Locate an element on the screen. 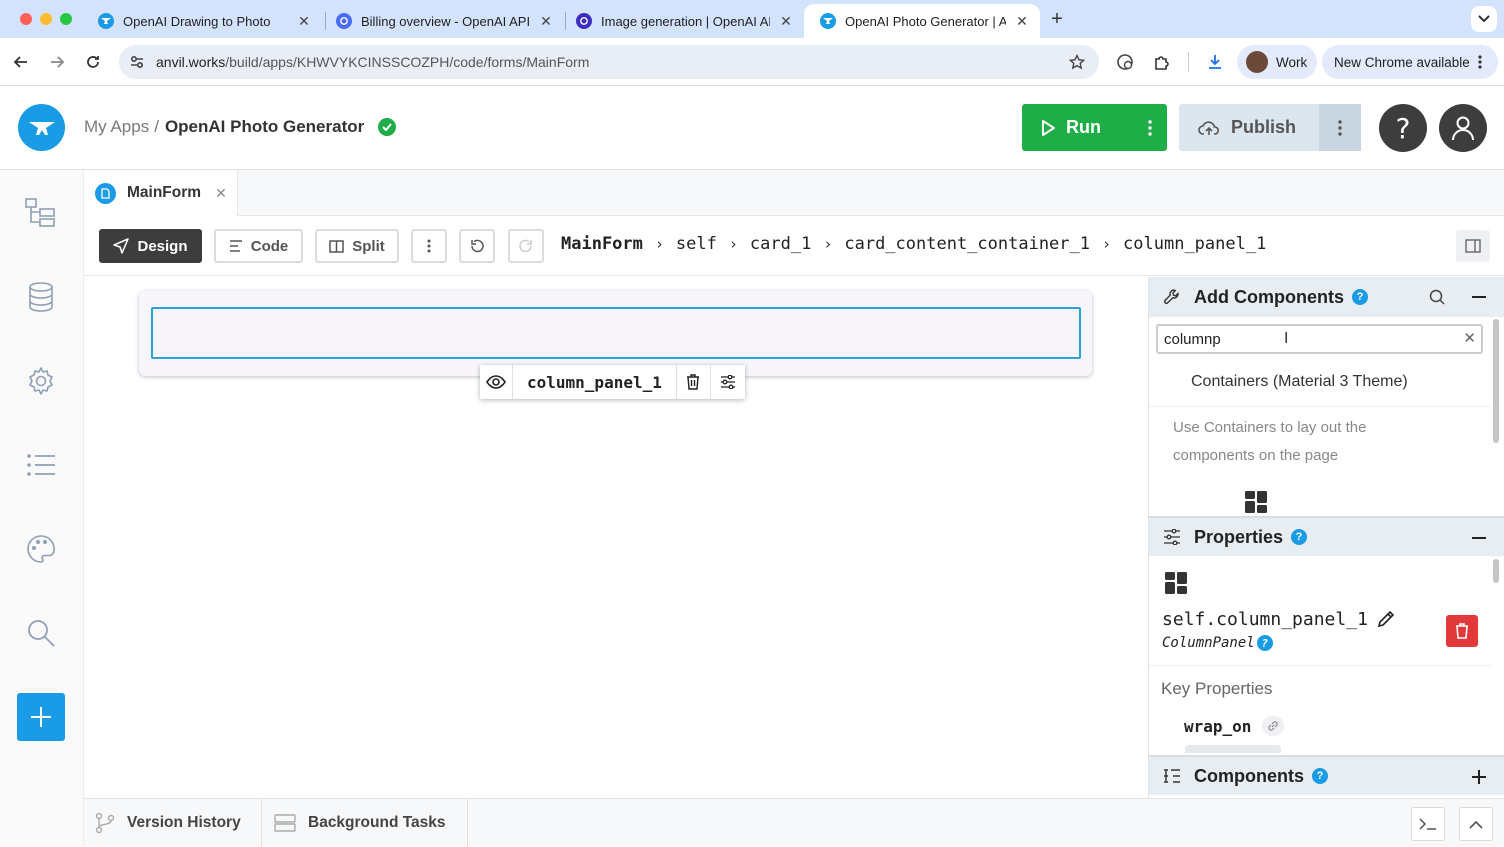 Image resolution: width=1504 pixels, height=847 pixels. new-tab-button: + is located at coordinates (1057, 20).